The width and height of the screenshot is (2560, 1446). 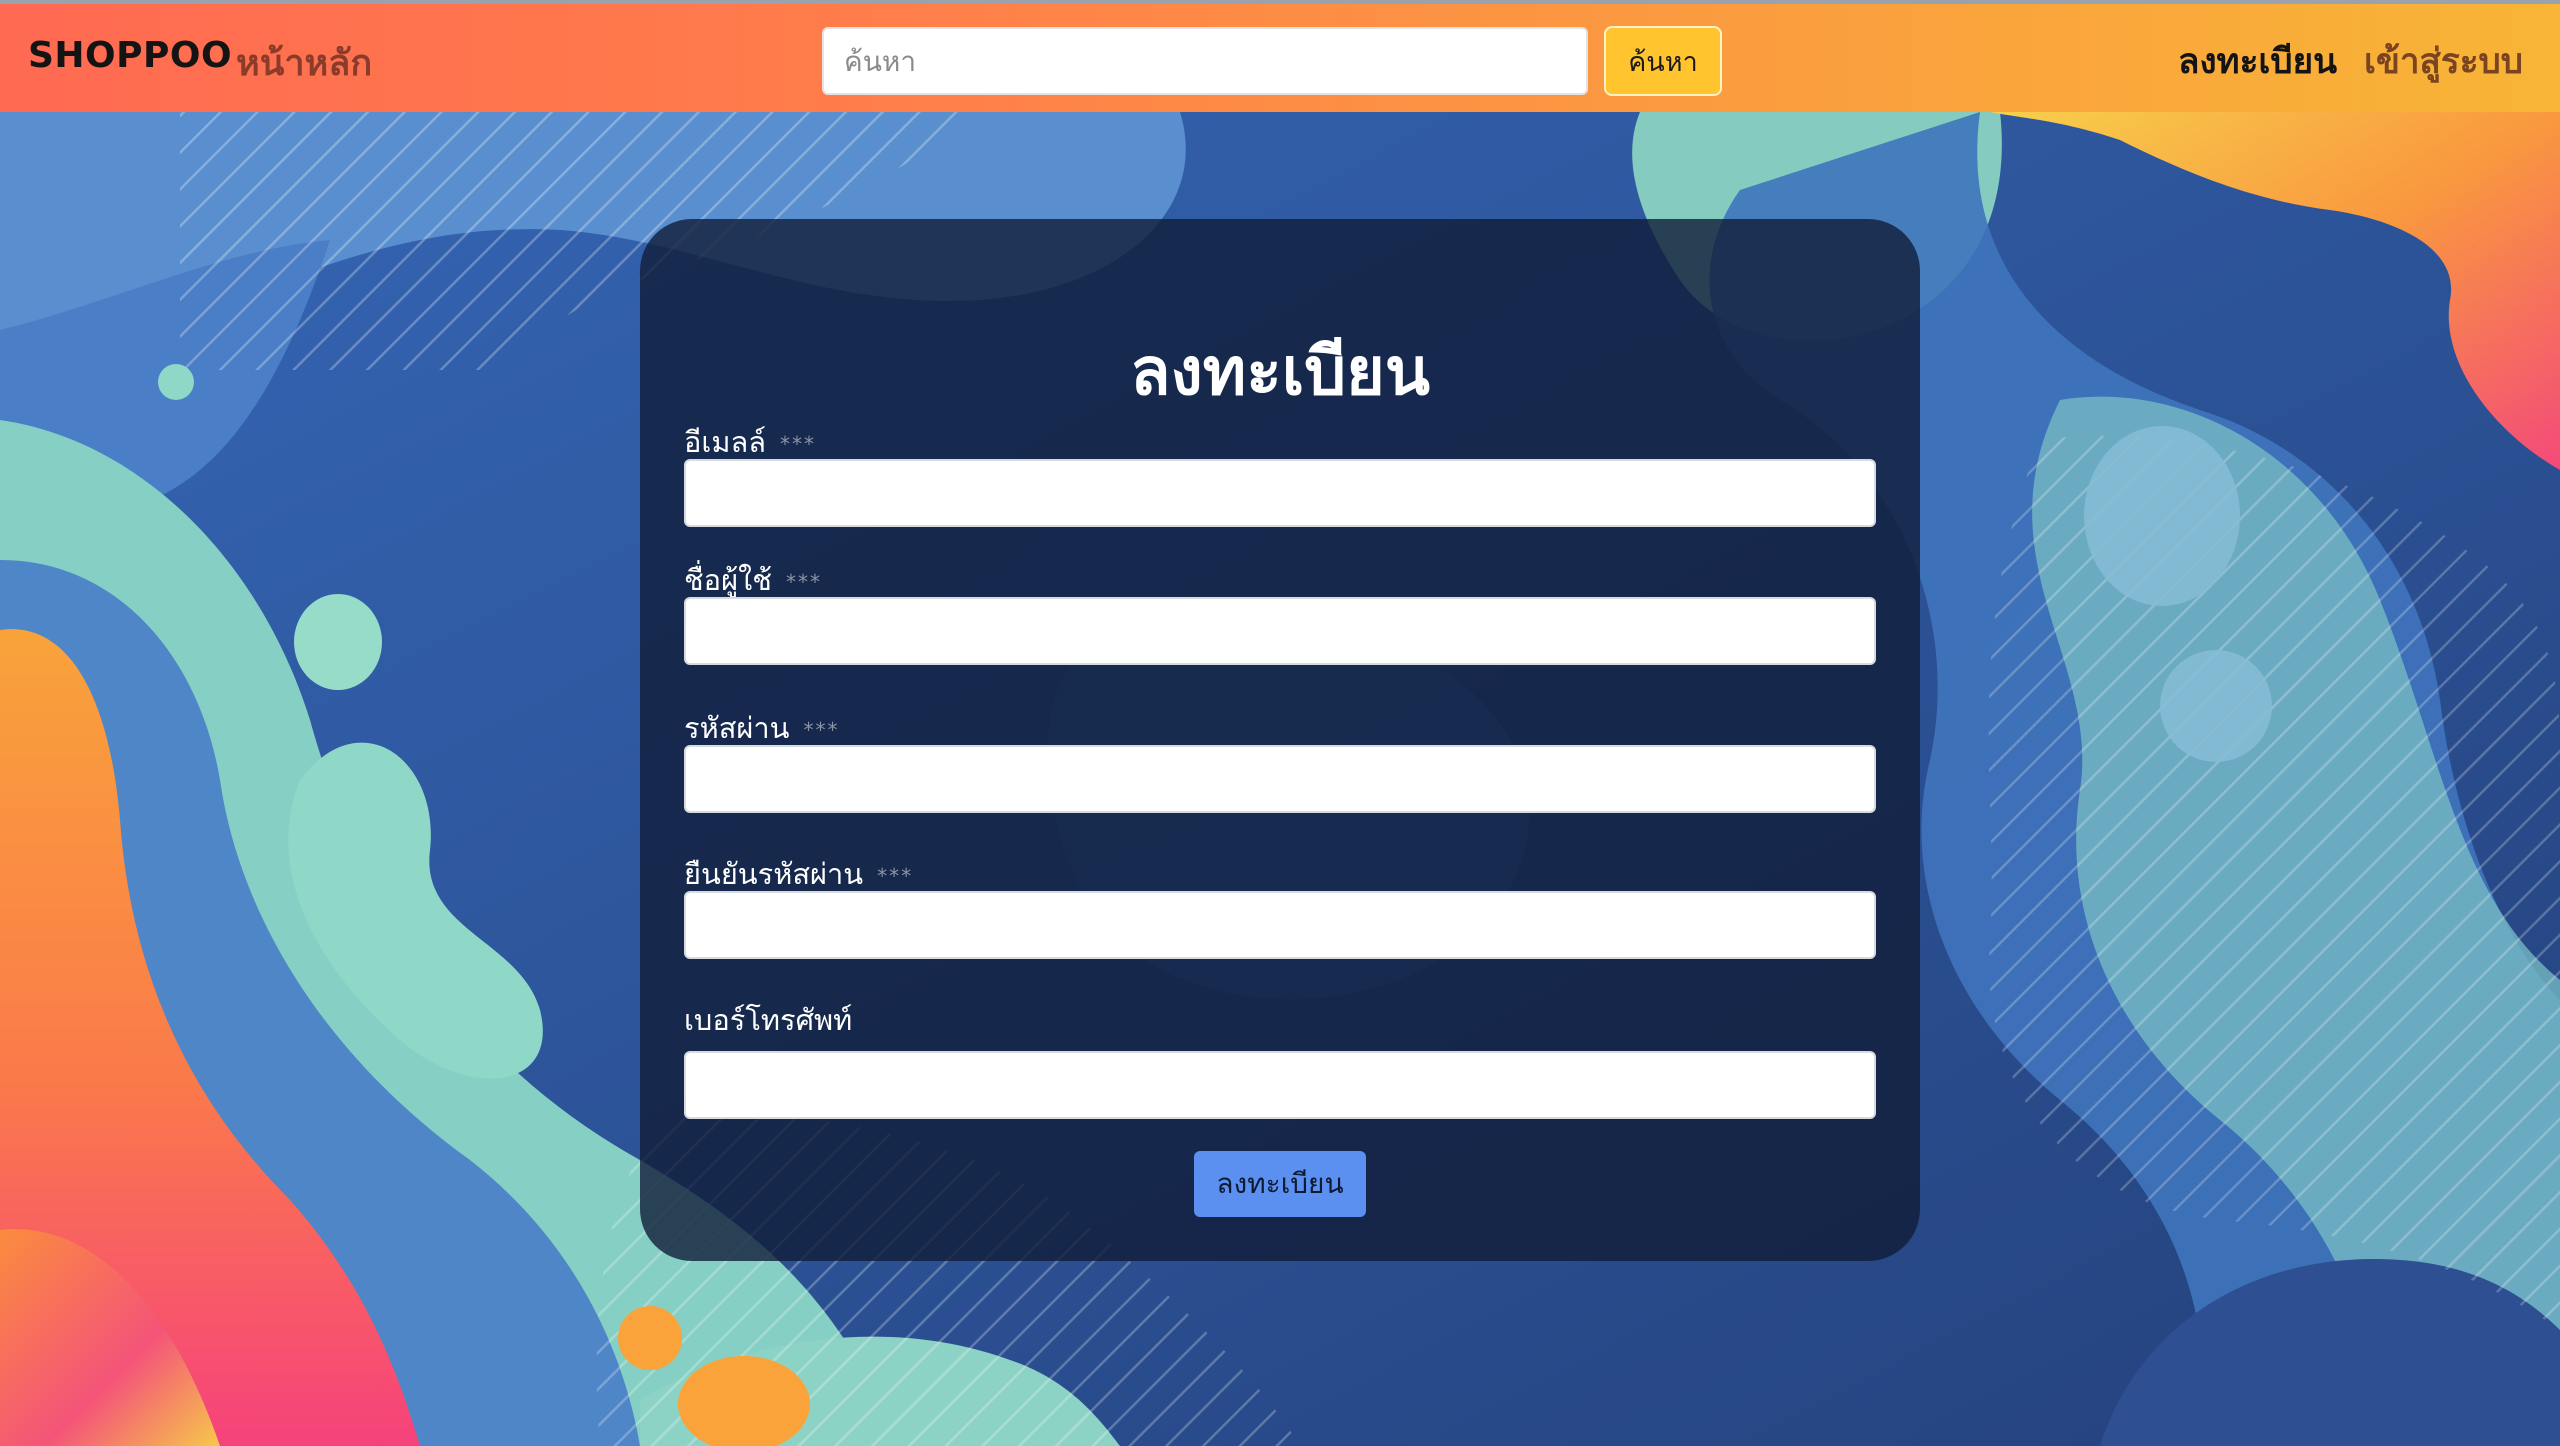 What do you see at coordinates (2257, 61) in the screenshot?
I see `nav-register-link: ลงทะเบียน` at bounding box center [2257, 61].